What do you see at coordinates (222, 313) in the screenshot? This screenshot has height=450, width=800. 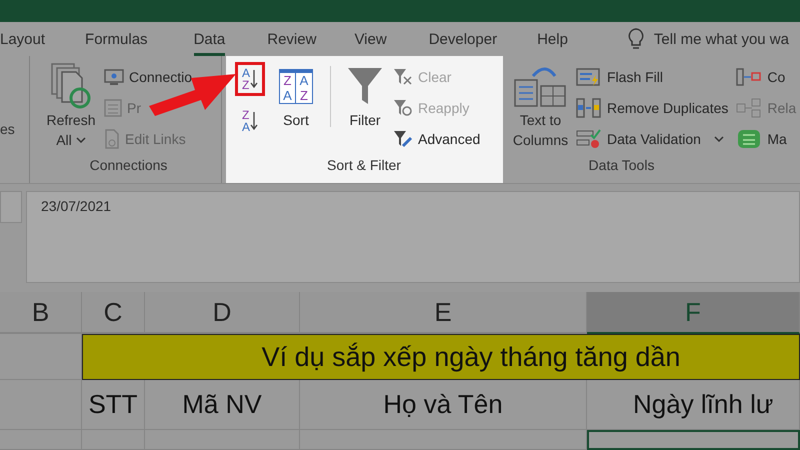 I see `column-header: D` at bounding box center [222, 313].